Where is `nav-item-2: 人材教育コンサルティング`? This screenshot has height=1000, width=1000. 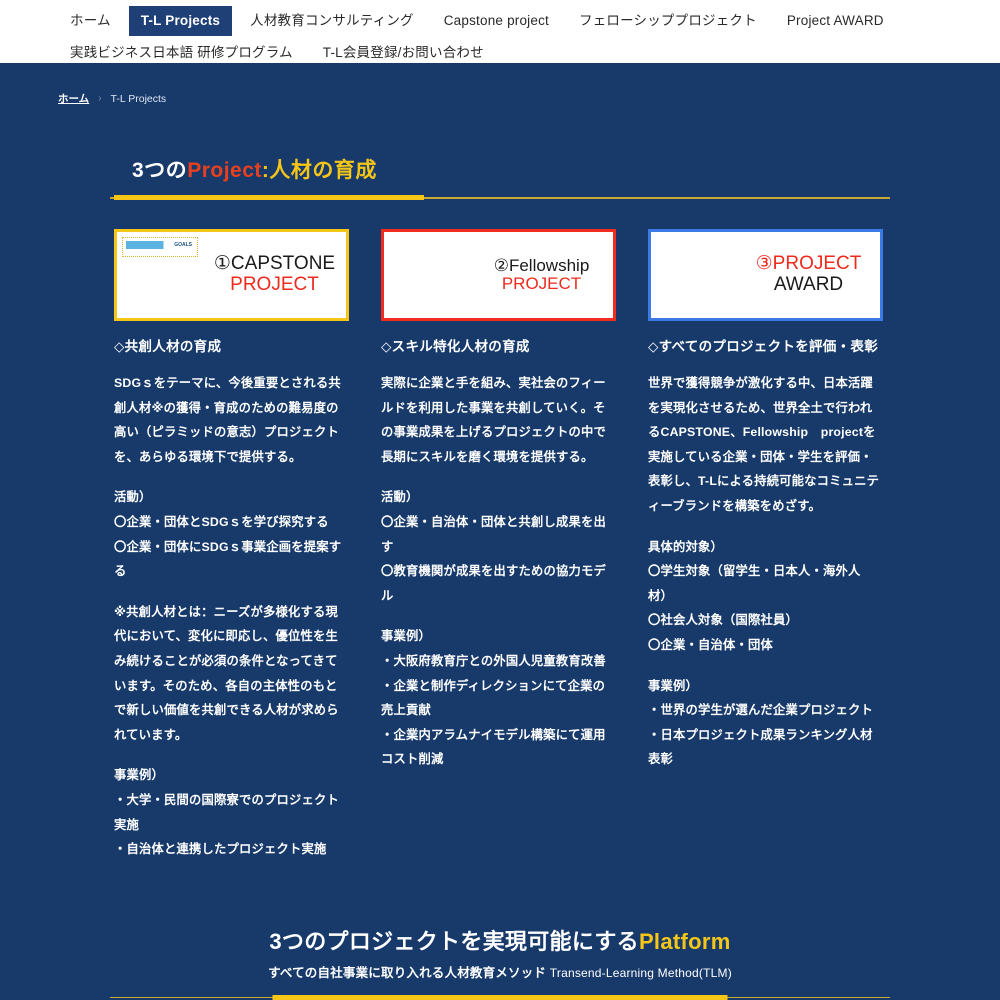 nav-item-2: 人材教育コンサルティング is located at coordinates (332, 21).